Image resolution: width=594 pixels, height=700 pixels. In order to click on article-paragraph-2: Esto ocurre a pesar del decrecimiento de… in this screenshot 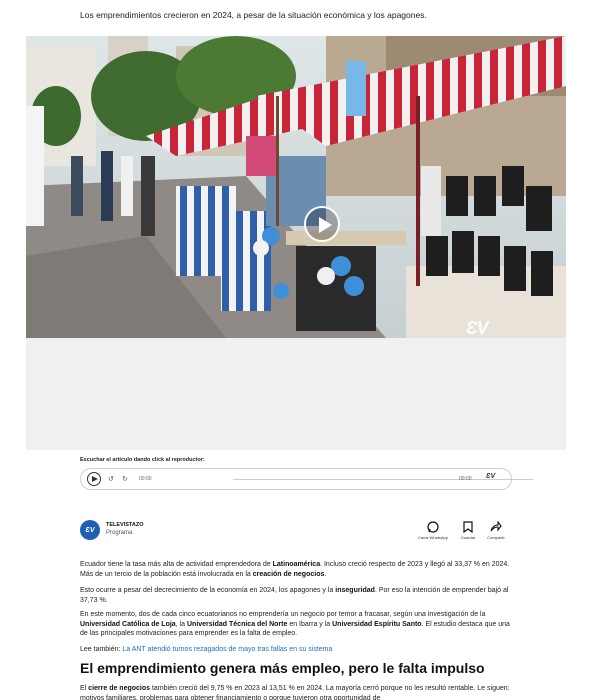, I will do `click(294, 595)`.